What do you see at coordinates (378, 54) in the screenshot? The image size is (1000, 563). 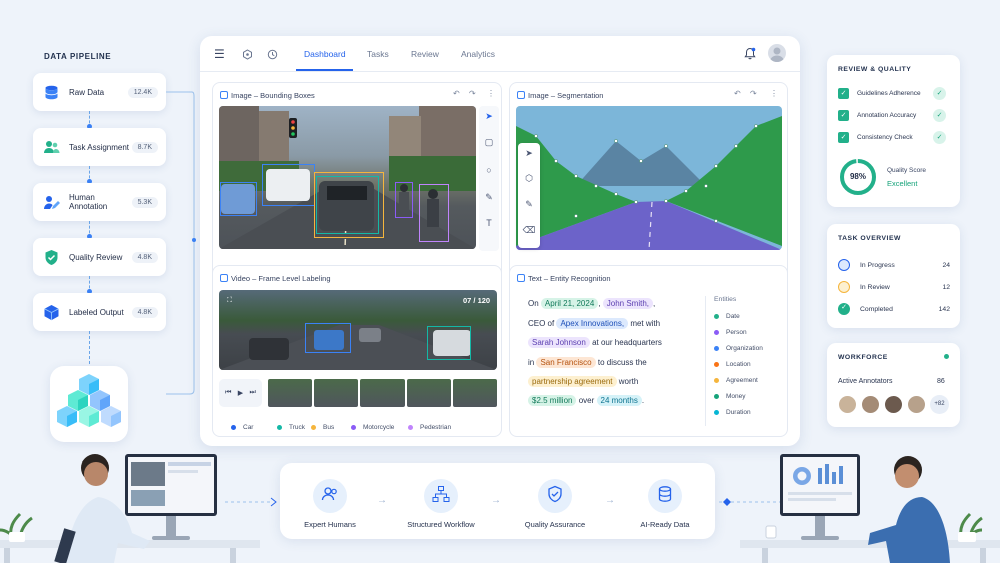 I see `tab-tasks: Tasks` at bounding box center [378, 54].